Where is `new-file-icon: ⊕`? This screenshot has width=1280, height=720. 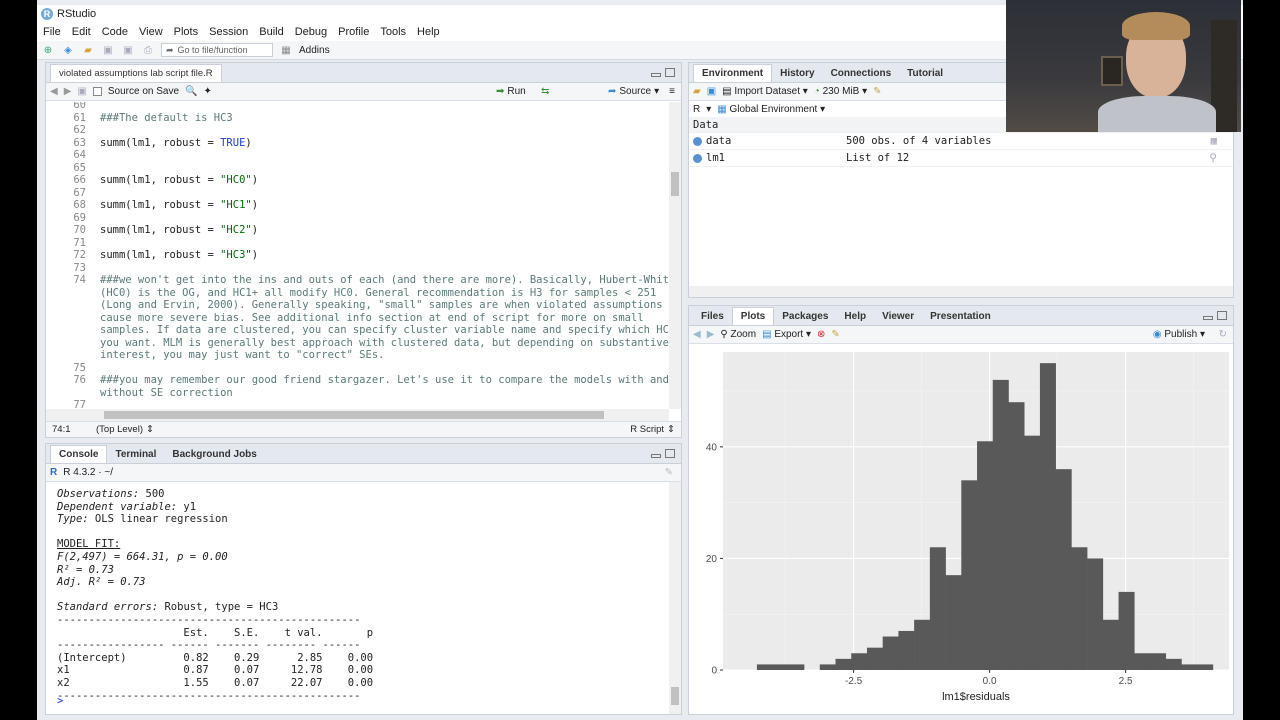
new-file-icon: ⊕ is located at coordinates (48, 50).